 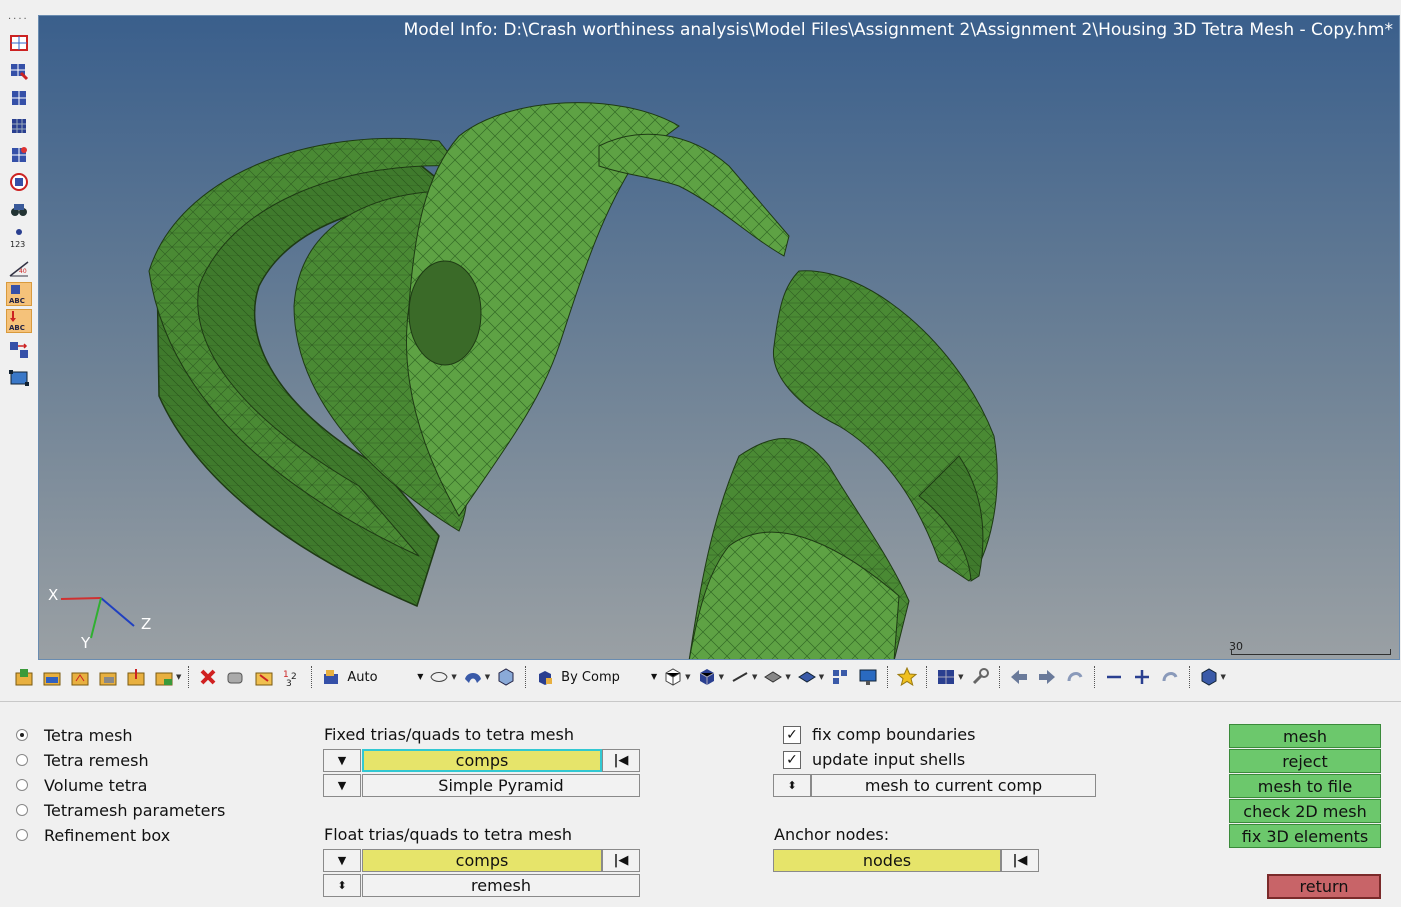 I want to click on fixed-comps-selector: comps, so click(x=482, y=760).